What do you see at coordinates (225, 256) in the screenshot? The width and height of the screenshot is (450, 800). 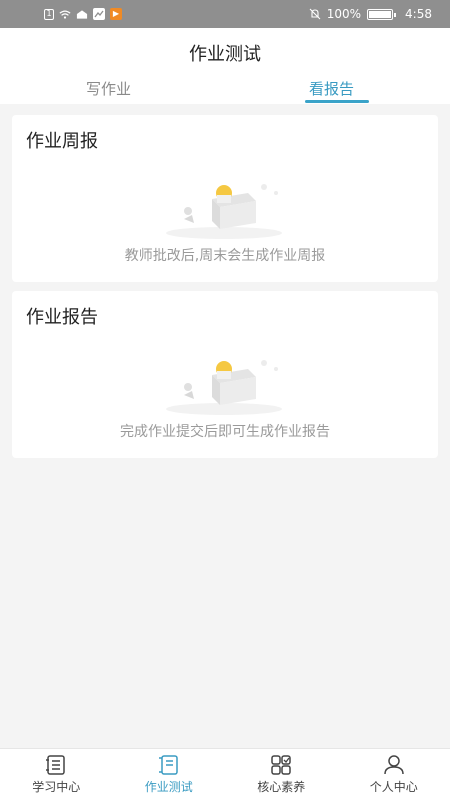 I see `empty-message: 教师批改后,周末会生成作业周报` at bounding box center [225, 256].